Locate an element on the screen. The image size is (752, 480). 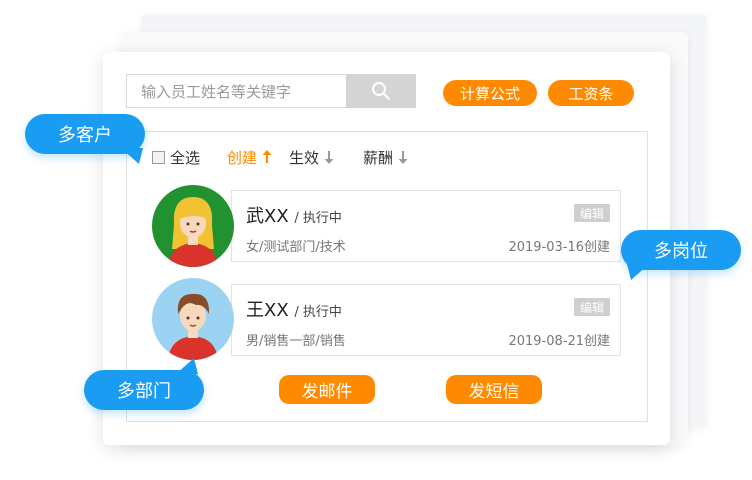
avatar-male is located at coordinates (193, 319).